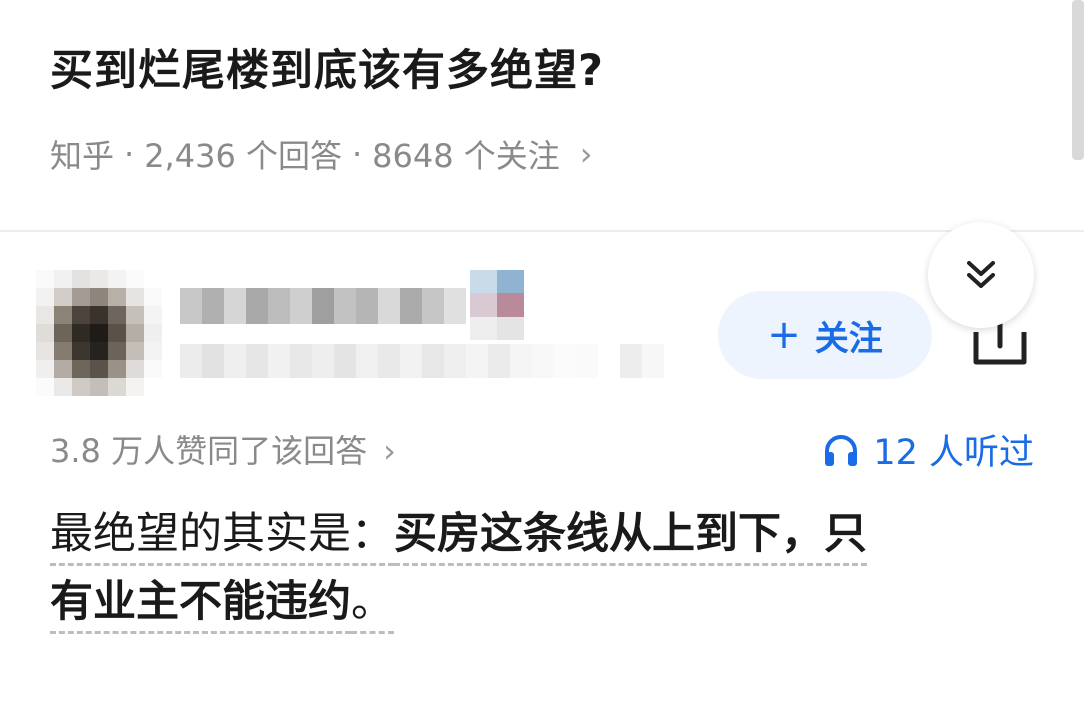  What do you see at coordinates (323, 306) in the screenshot?
I see `author-name-blurred` at bounding box center [323, 306].